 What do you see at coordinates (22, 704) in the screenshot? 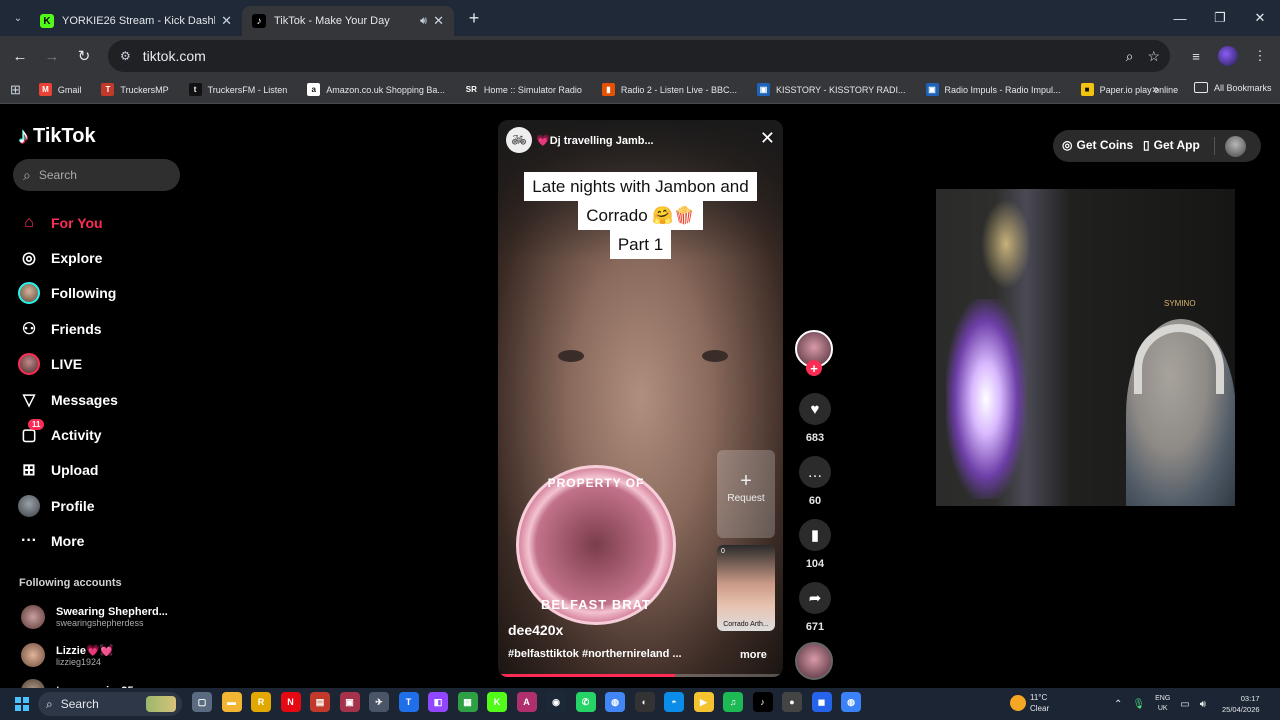
I see `start-button` at bounding box center [22, 704].